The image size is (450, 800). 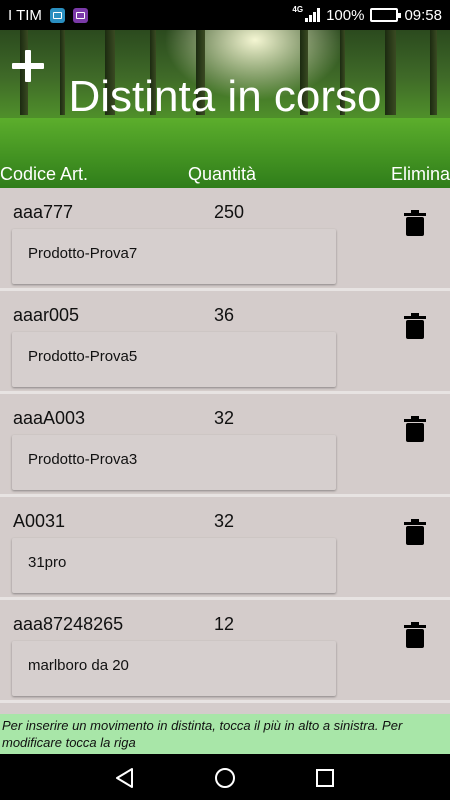 I want to click on list-item: aaar005 36 Prodotto-Prova5, so click(x=225, y=342).